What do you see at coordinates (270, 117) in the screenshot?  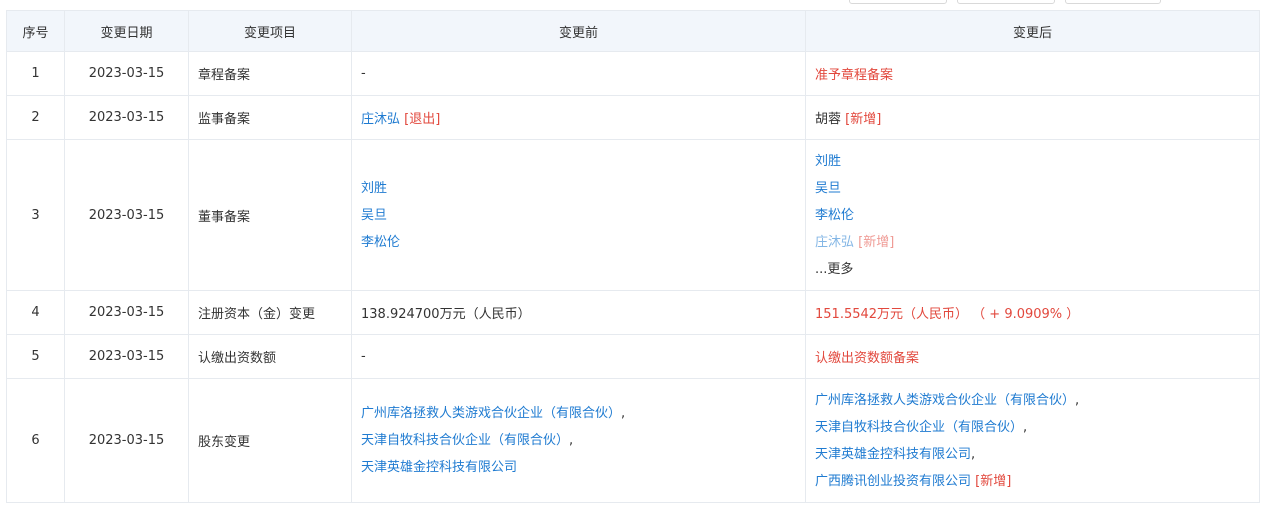 I see `change-item: 监事备案` at bounding box center [270, 117].